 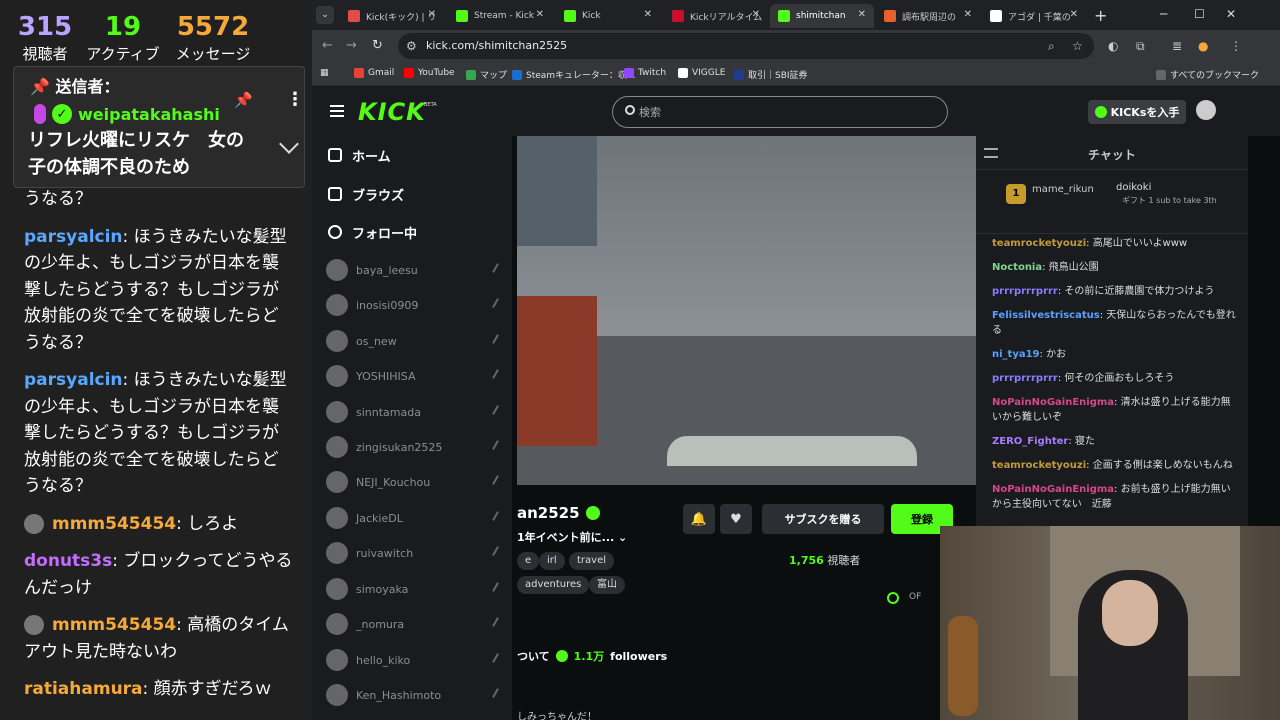 I want to click on bookmark-gmail: Gmail, so click(x=374, y=73).